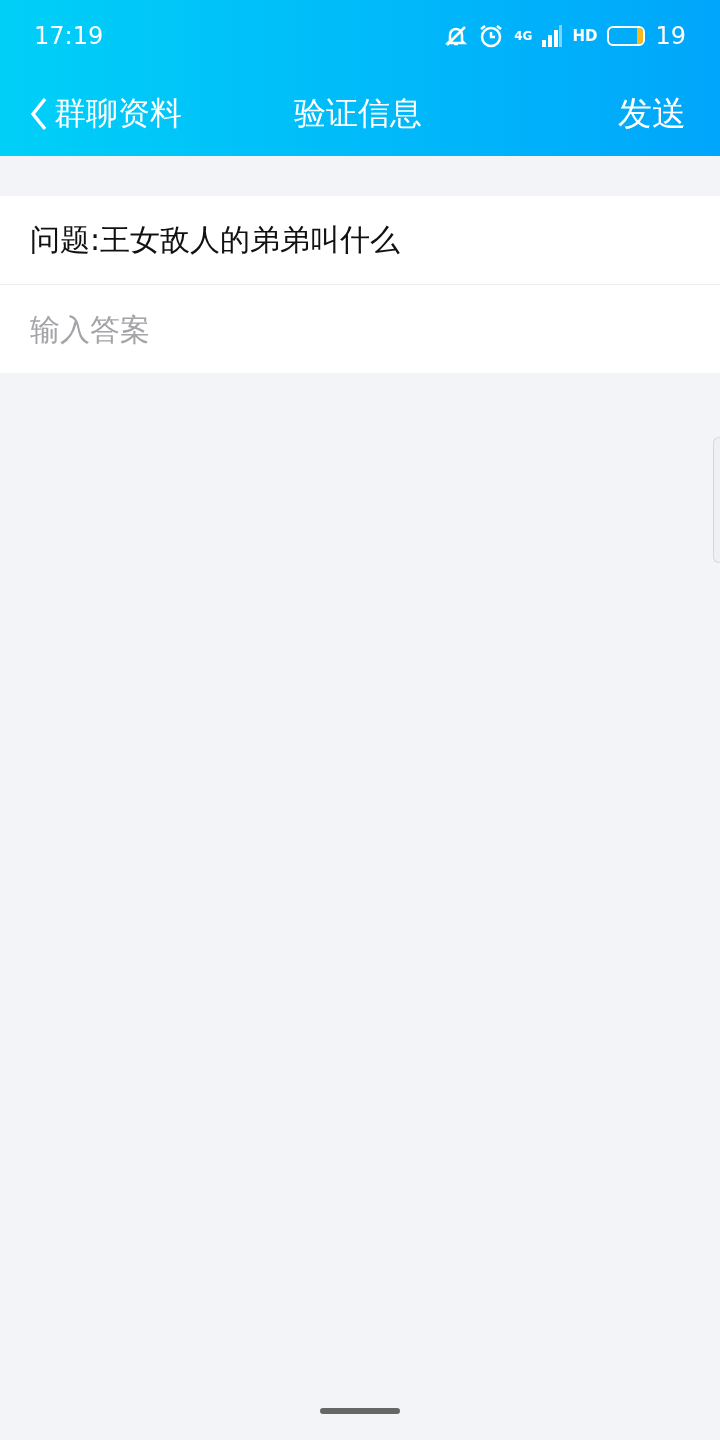 This screenshot has height=1440, width=720. Describe the element at coordinates (358, 113) in the screenshot. I see `page-title: 验证信息` at that location.